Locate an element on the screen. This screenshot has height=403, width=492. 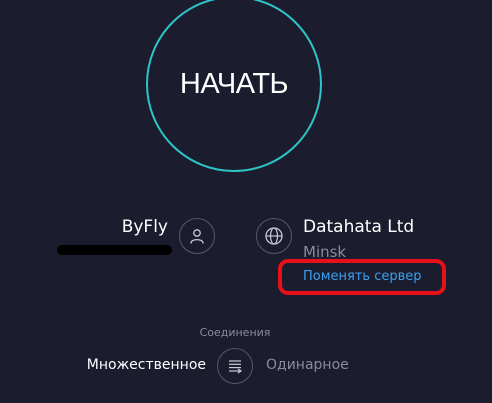
server-name: Datahata Ltd is located at coordinates (359, 227).